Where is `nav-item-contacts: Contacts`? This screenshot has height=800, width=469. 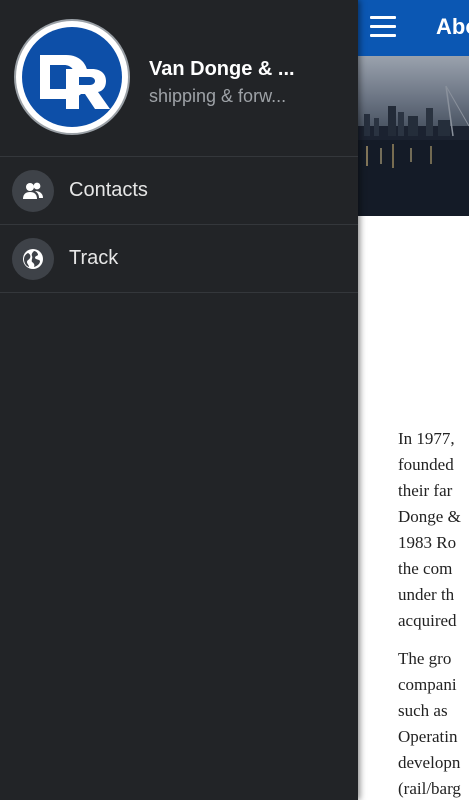 nav-item-contacts: Contacts is located at coordinates (179, 191).